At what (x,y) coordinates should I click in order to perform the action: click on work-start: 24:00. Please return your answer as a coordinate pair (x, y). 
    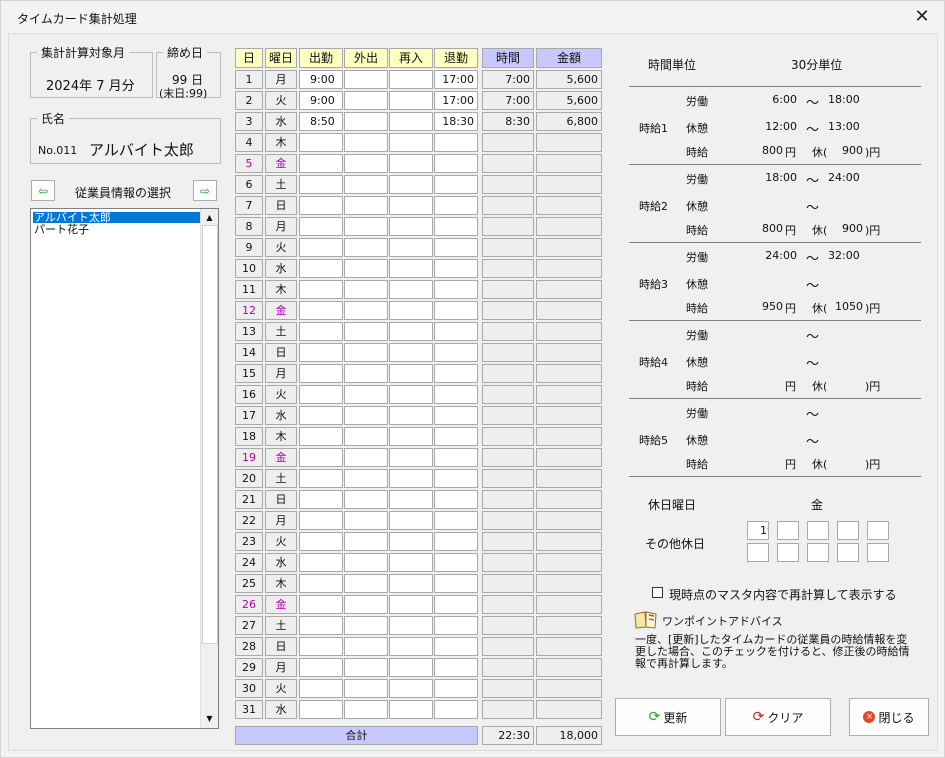
    Looking at the image, I should click on (775, 255).